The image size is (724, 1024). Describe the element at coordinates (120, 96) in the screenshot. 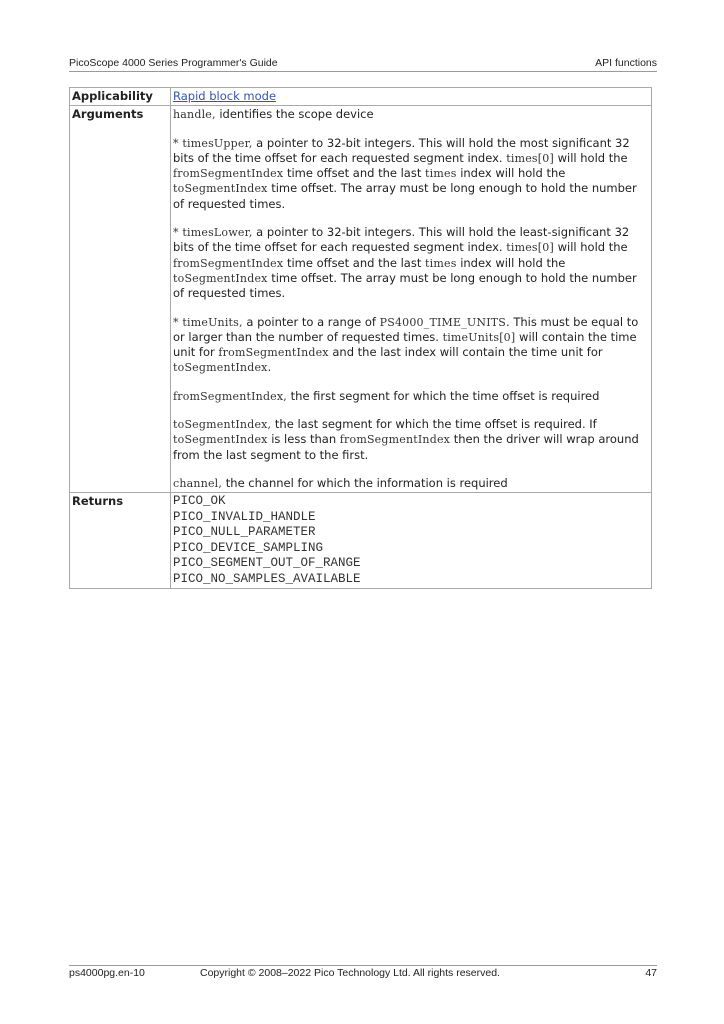

I see `applicability-label: Applicability` at that location.